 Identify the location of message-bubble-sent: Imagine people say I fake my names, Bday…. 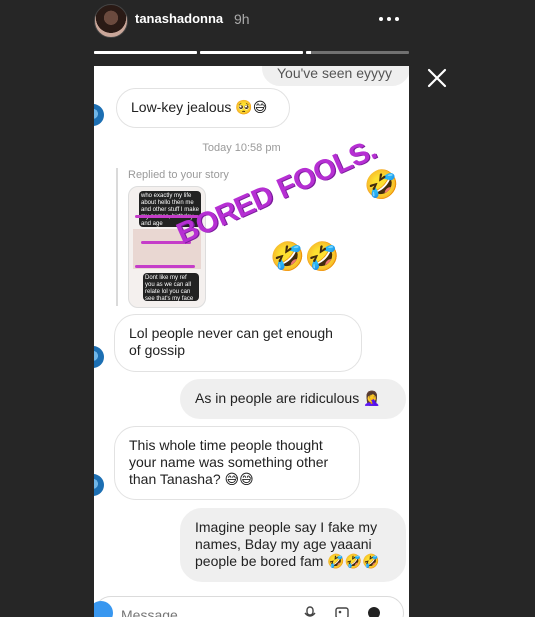
(293, 545).